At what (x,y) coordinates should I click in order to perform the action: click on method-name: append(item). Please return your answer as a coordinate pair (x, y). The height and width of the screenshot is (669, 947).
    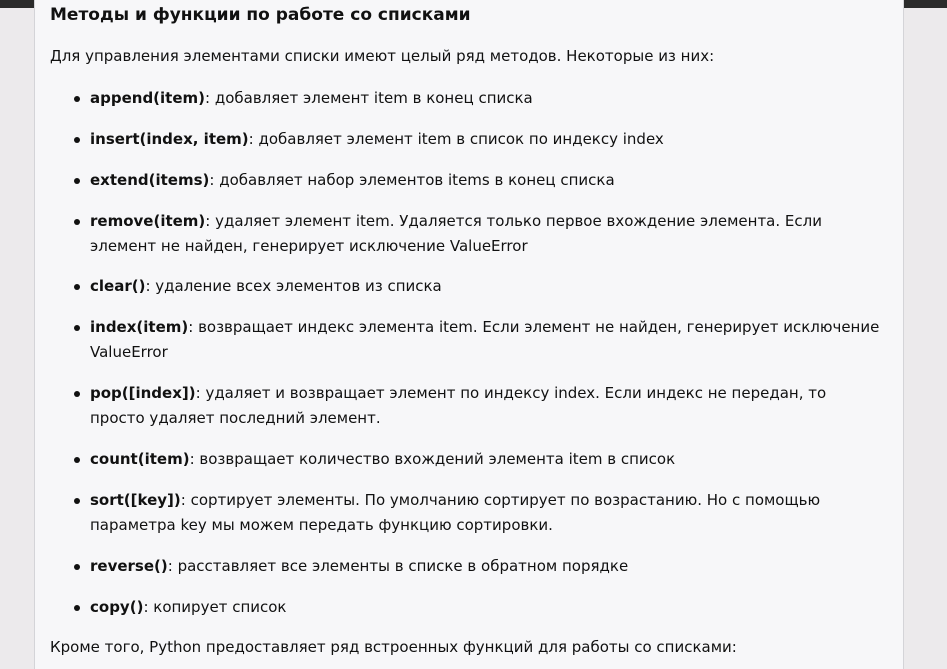
    Looking at the image, I should click on (148, 98).